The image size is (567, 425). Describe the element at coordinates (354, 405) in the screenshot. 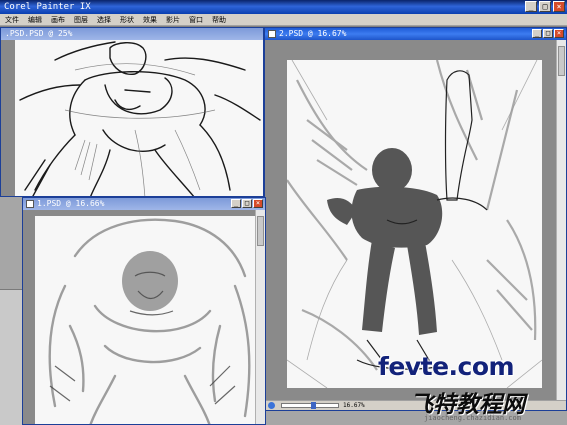

I see `zoom-level-text: 16.67%` at that location.